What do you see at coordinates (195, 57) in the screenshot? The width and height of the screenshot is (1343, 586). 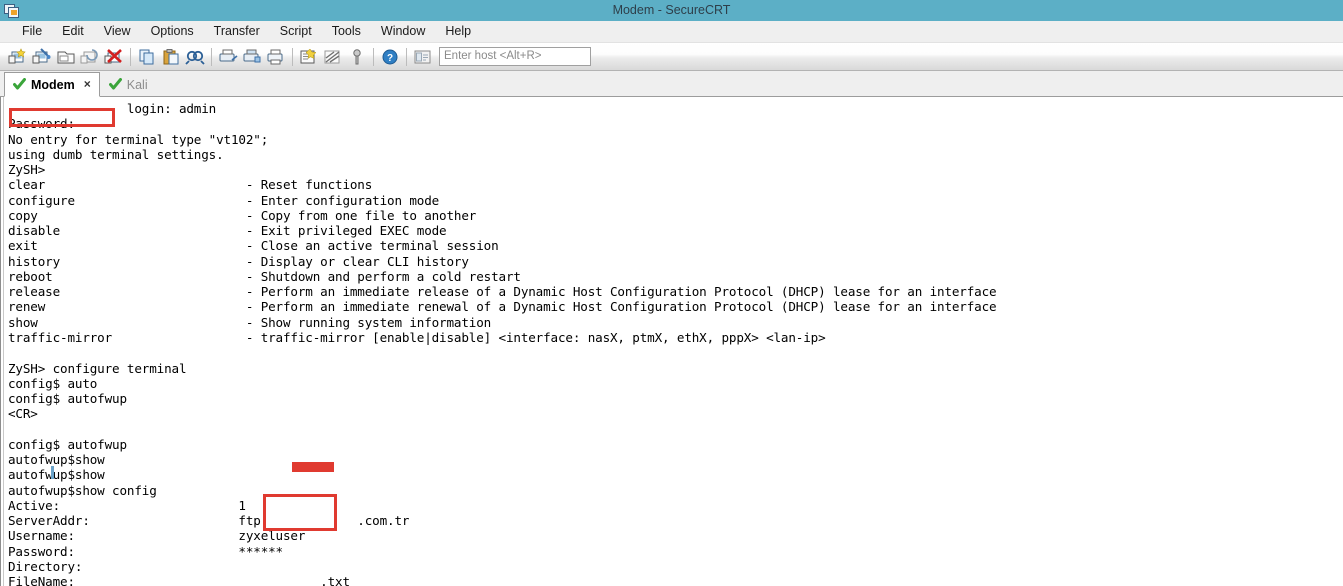 I see `find-icon` at bounding box center [195, 57].